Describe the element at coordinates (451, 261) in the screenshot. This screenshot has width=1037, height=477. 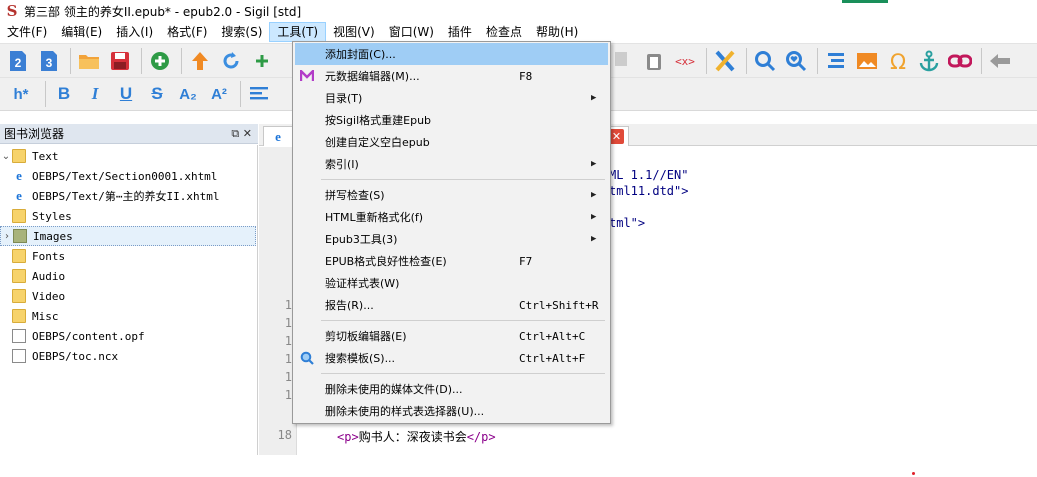
I see `menu-well-formed-check: EPUB格式良好性检查(E) F7` at that location.